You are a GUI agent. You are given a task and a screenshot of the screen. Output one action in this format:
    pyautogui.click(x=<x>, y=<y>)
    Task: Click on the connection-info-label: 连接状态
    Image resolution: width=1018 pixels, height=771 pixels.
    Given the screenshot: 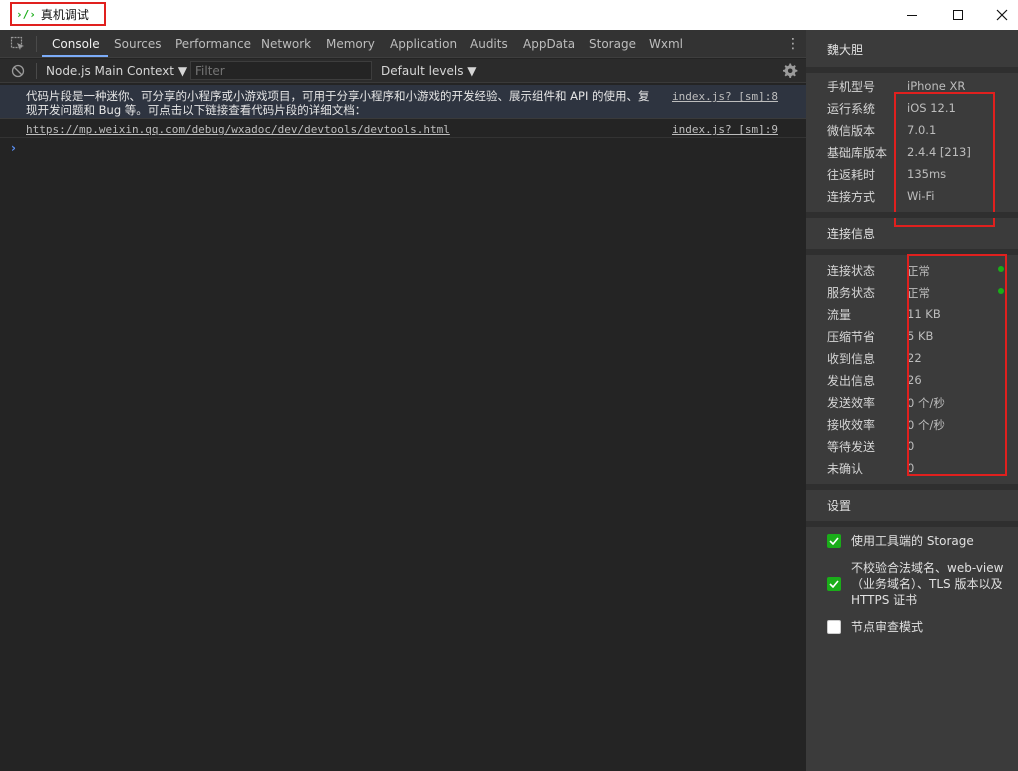 What is the action you would take?
    pyautogui.click(x=851, y=271)
    